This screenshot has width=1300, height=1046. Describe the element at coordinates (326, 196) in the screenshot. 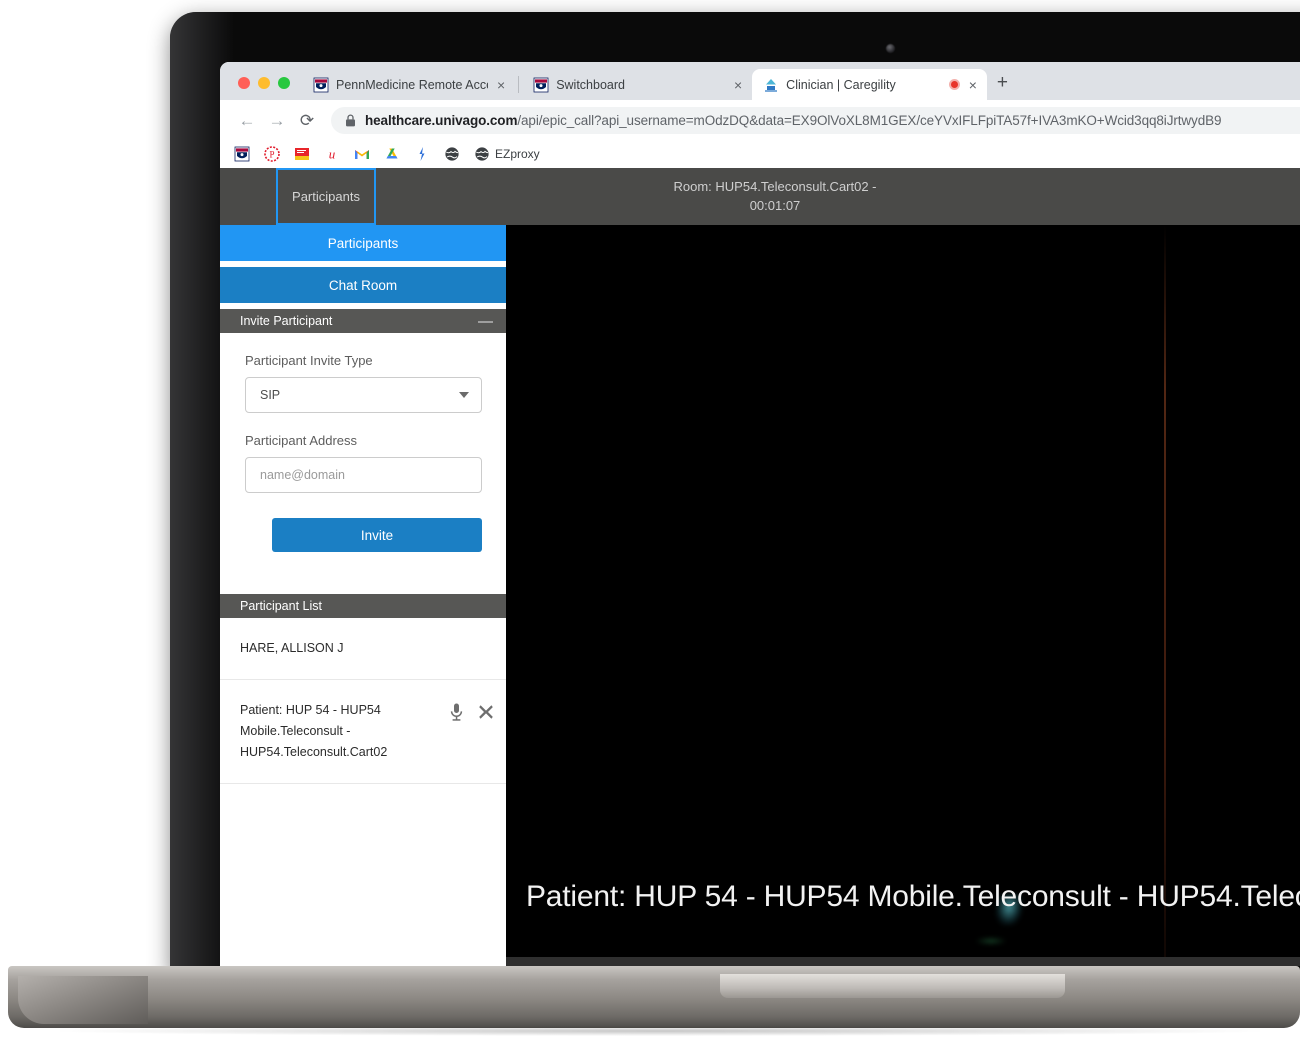

I see `participants-toolbar-button: Participants` at that location.